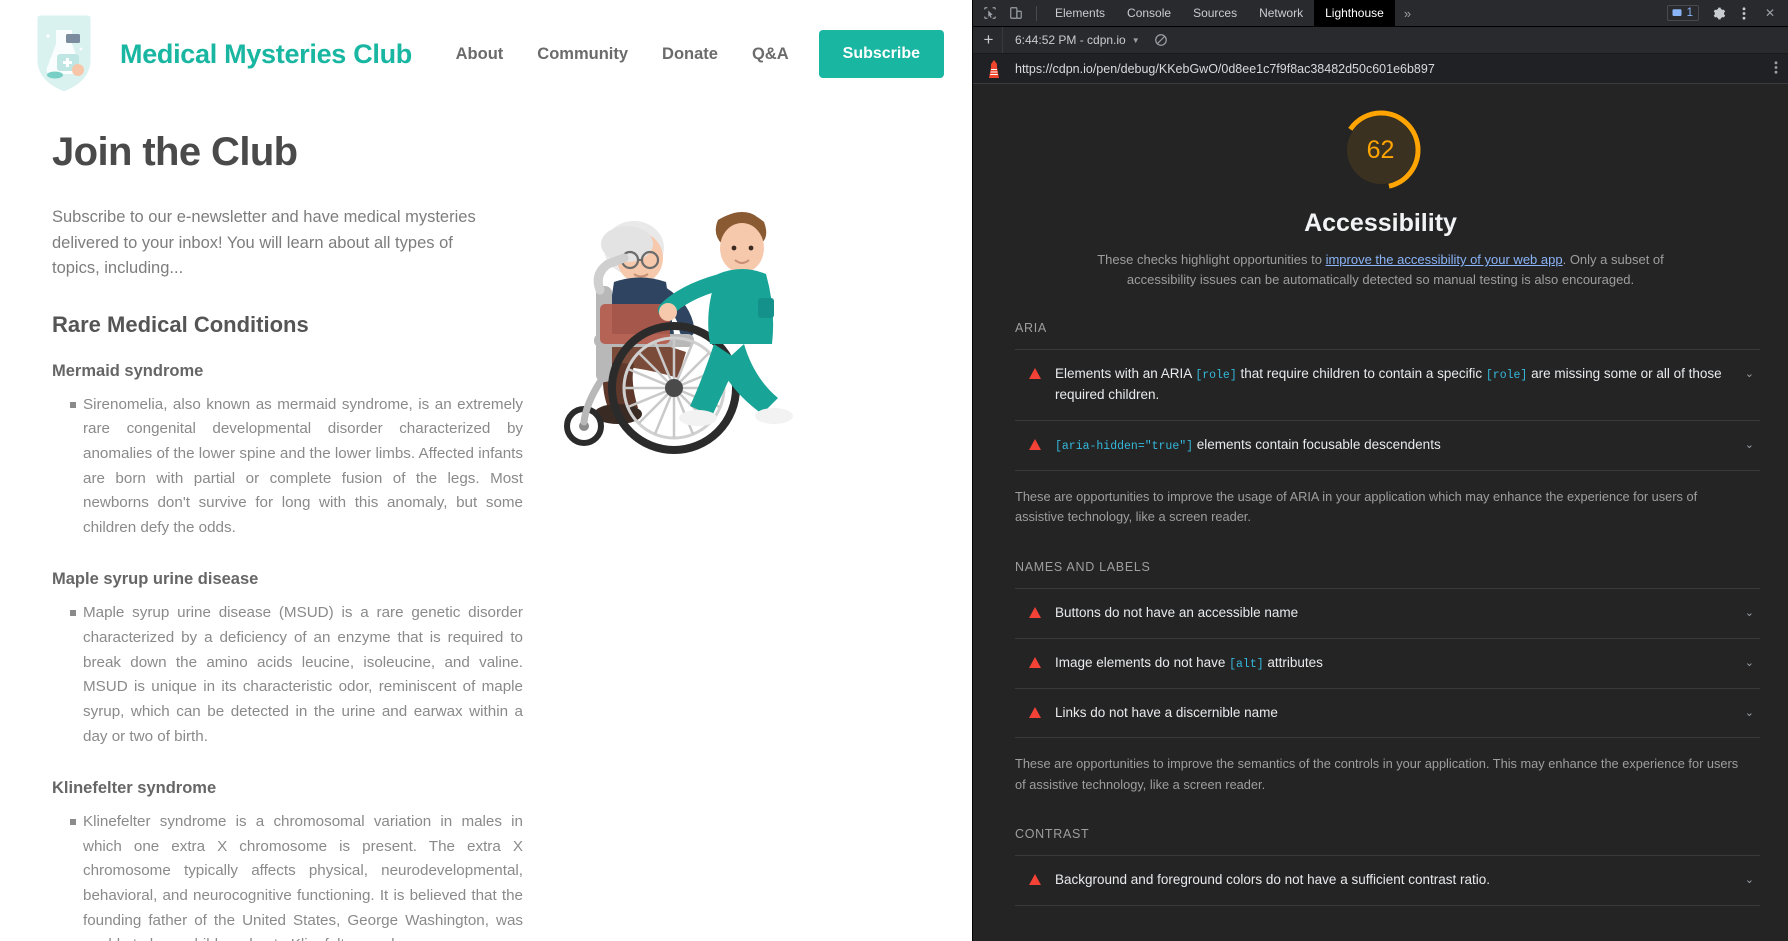 The width and height of the screenshot is (1788, 941). I want to click on tab-network: Network, so click(1281, 13).